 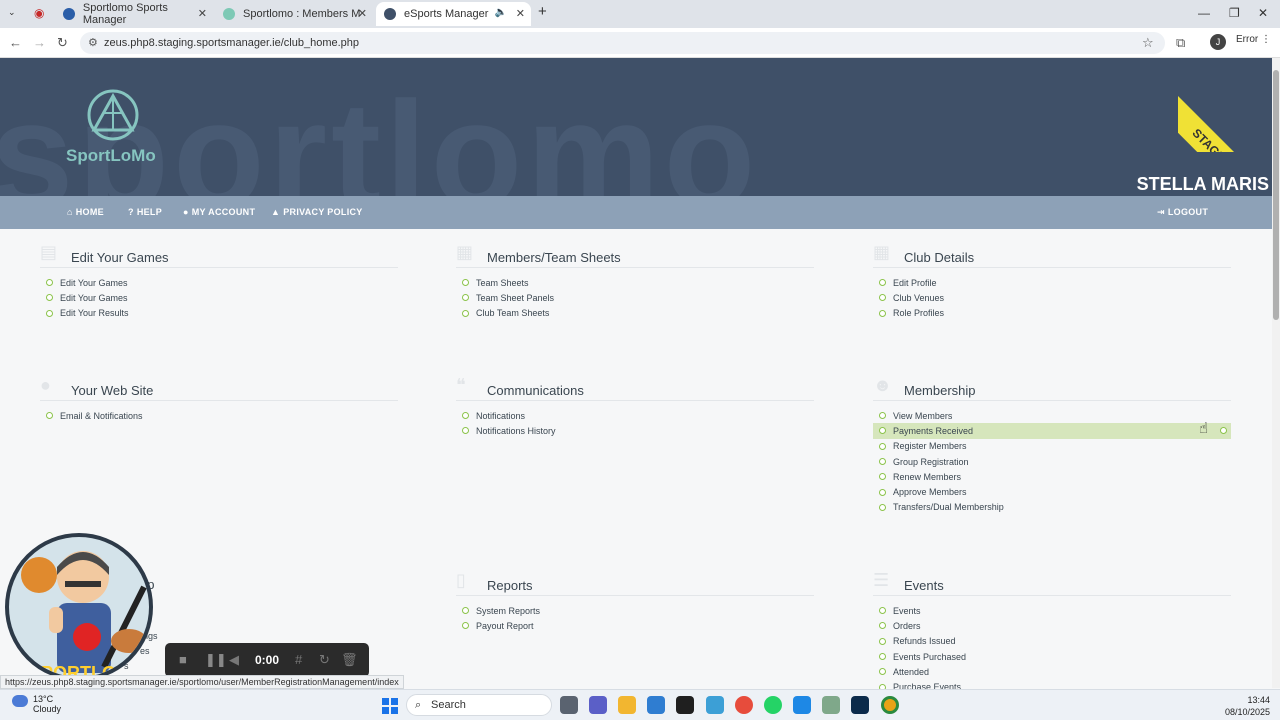 I want to click on taskbar-clock: 13:44 08/10/2025, so click(x=1247, y=706).